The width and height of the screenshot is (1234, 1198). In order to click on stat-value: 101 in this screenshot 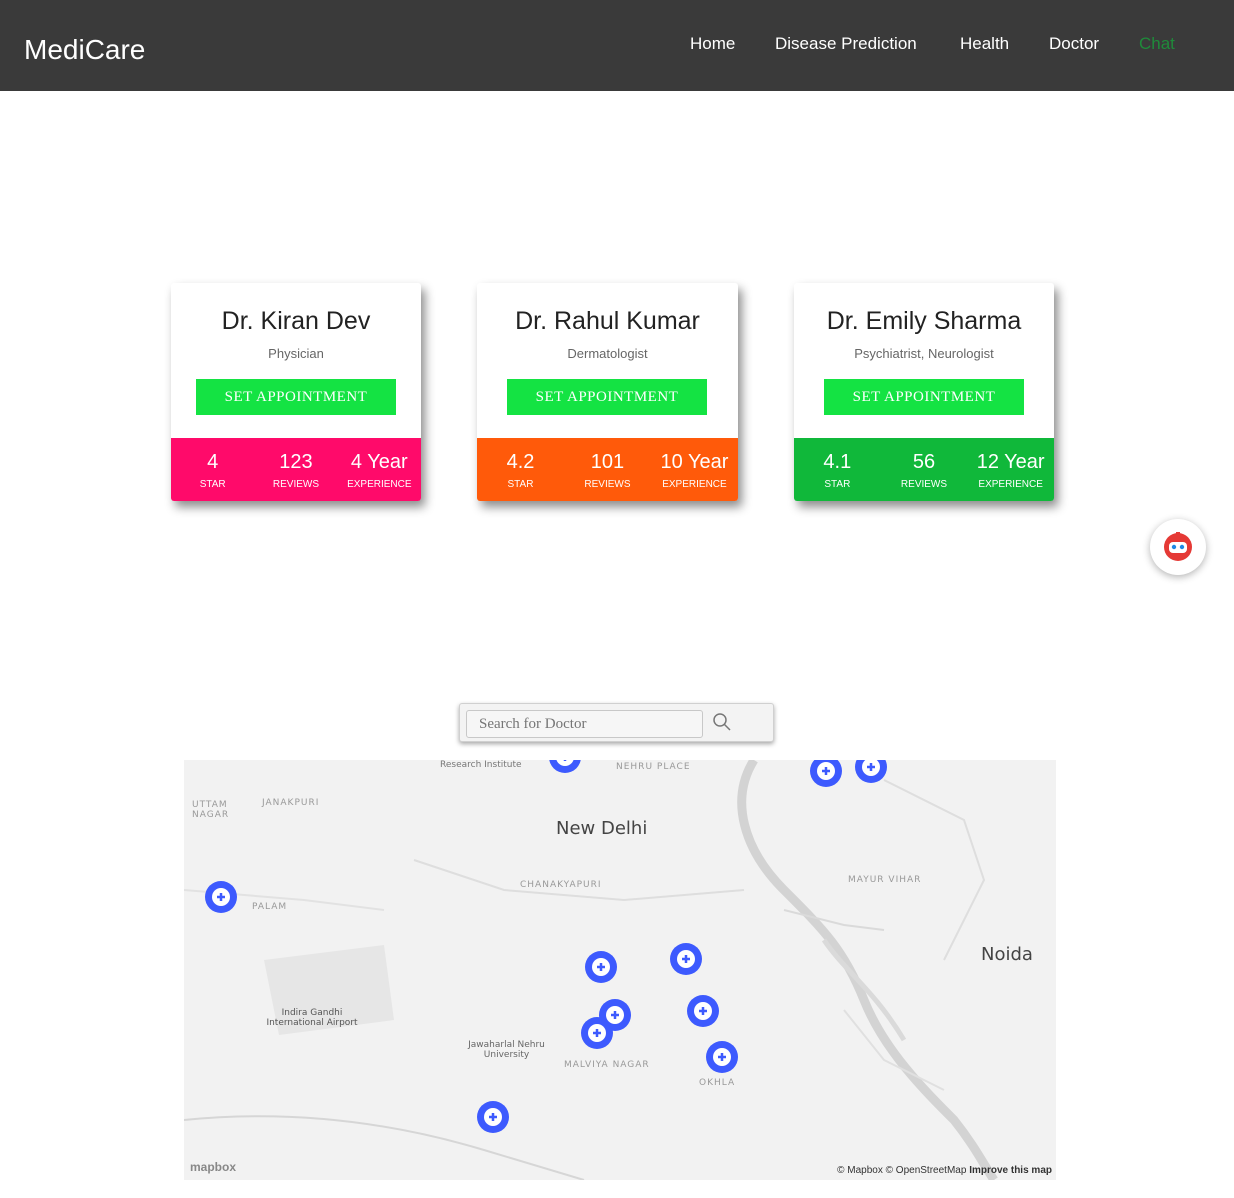, I will do `click(607, 462)`.